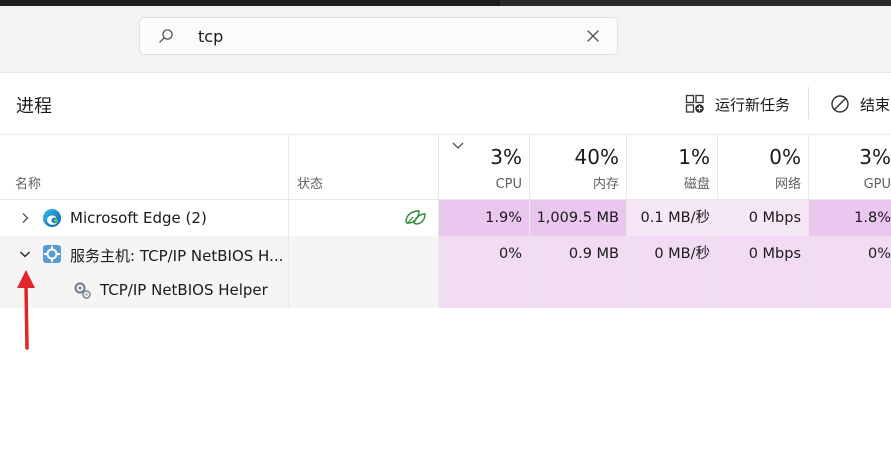 This screenshot has height=454, width=891. Describe the element at coordinates (484, 218) in the screenshot. I see `cpu-cell: 1.9%` at that location.